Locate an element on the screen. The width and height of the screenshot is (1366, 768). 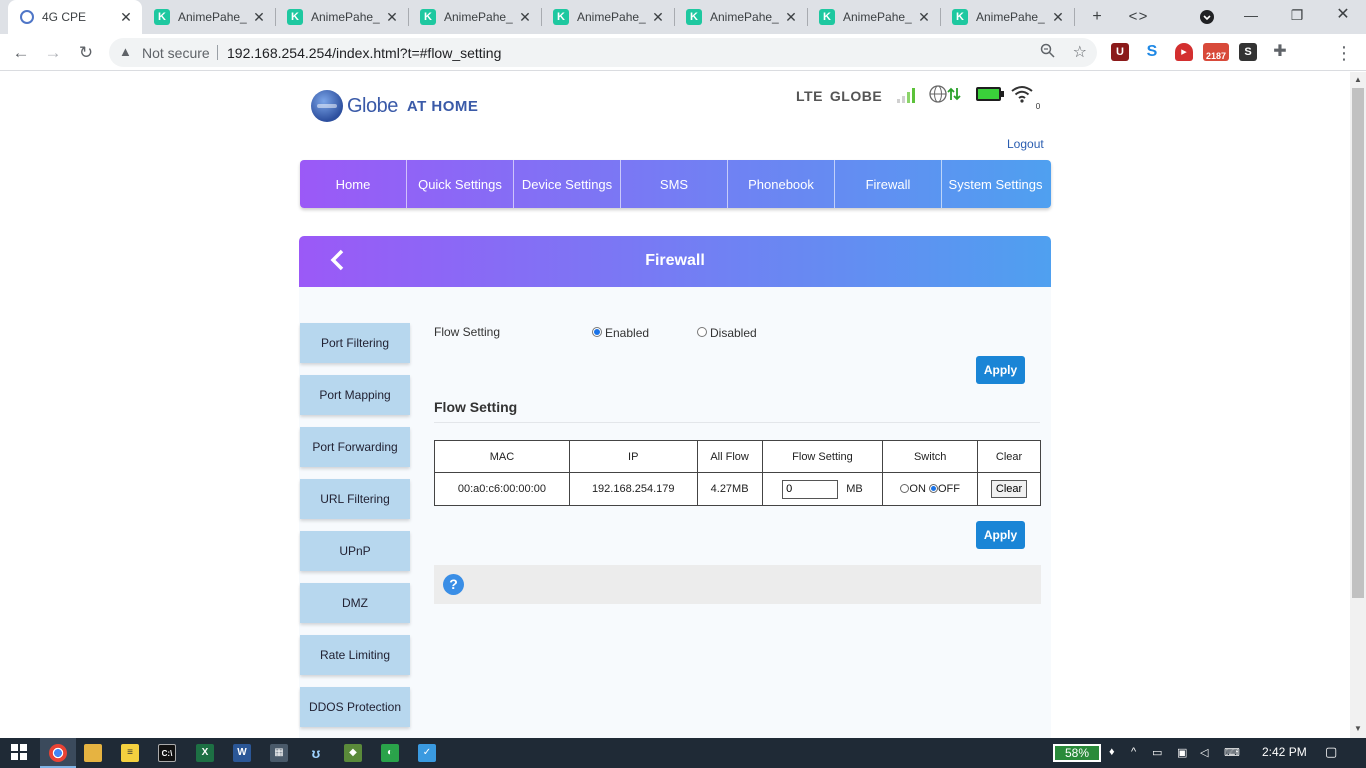
ublock-icon: U is located at coordinates (1120, 52).